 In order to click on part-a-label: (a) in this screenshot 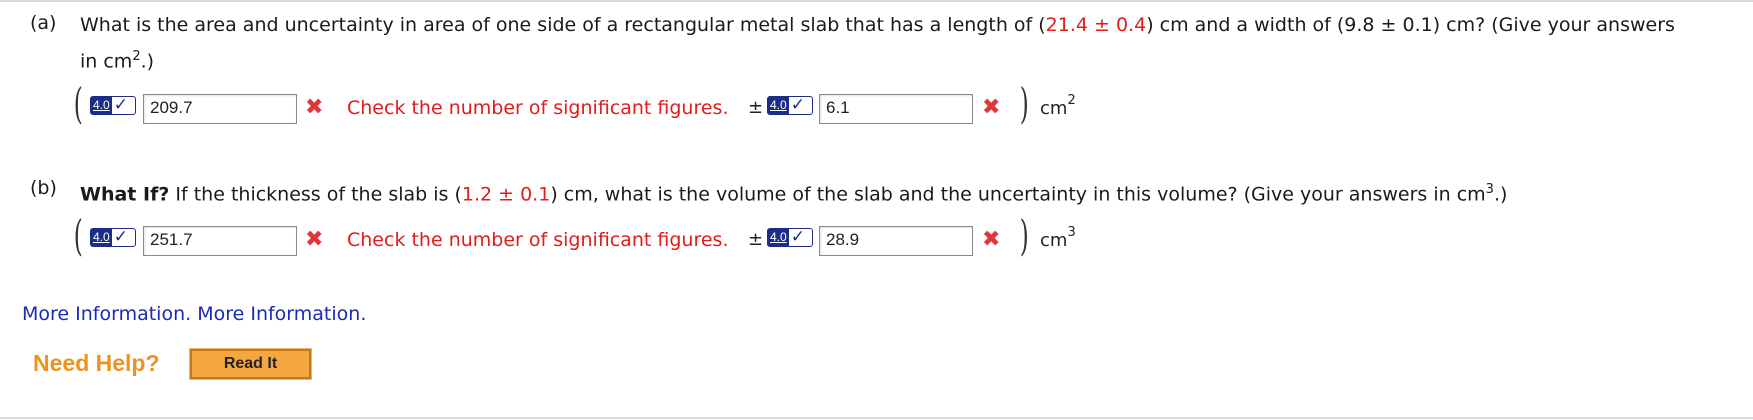, I will do `click(43, 23)`.